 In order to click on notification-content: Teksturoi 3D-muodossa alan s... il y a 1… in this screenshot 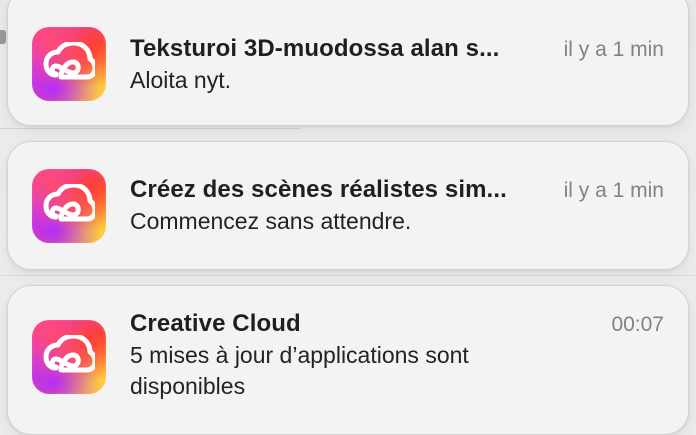, I will do `click(397, 65)`.